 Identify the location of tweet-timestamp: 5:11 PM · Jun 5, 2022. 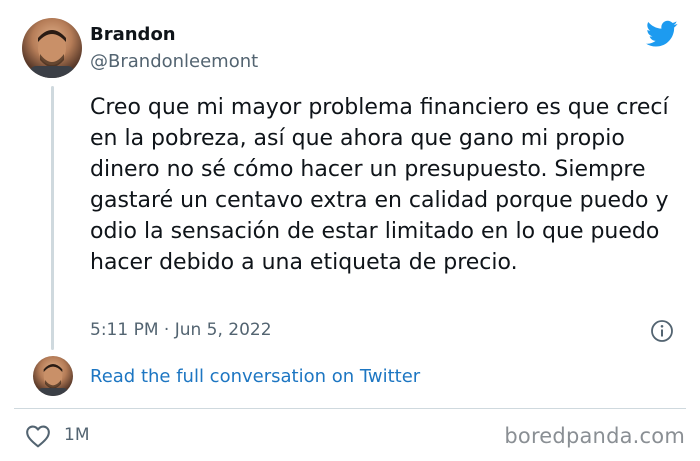
(181, 330).